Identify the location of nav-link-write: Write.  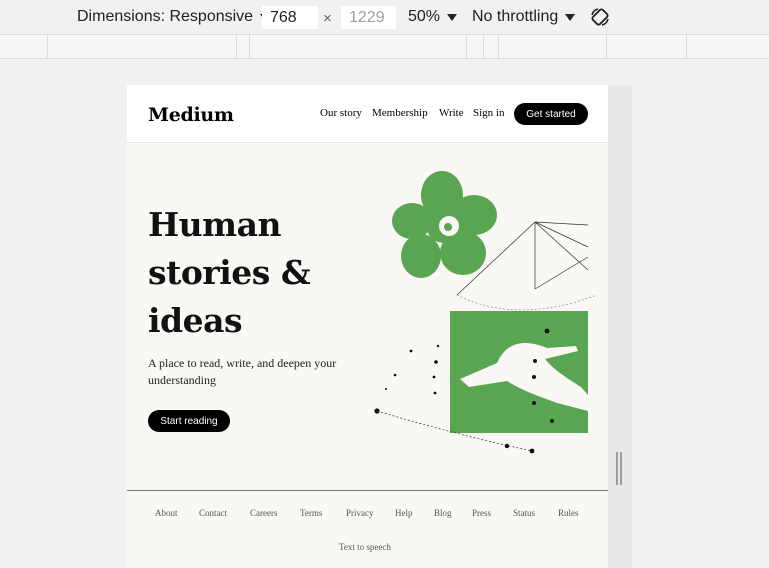
(451, 113).